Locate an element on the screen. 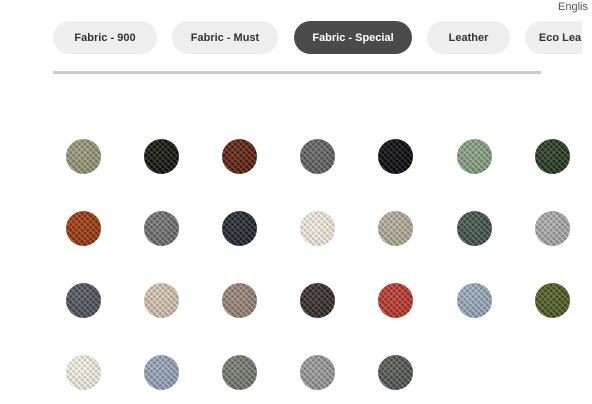  tab-fabric-must: Fabric - Must is located at coordinates (225, 37).